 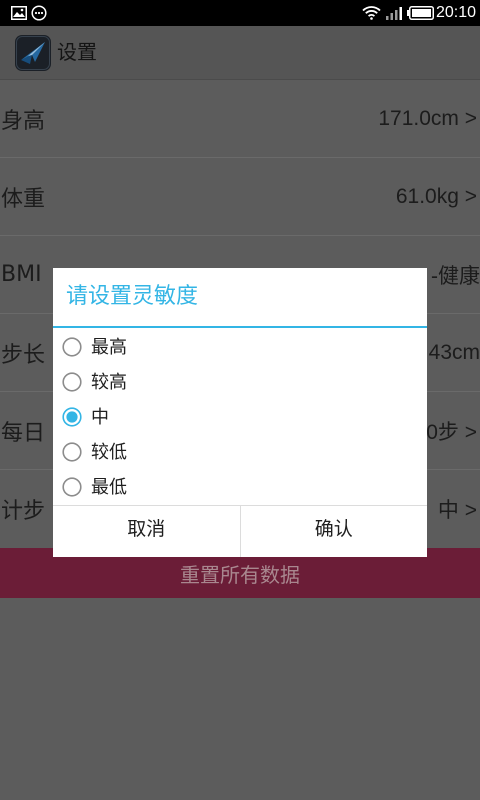 What do you see at coordinates (455, 276) in the screenshot?
I see `row-value: -健康` at bounding box center [455, 276].